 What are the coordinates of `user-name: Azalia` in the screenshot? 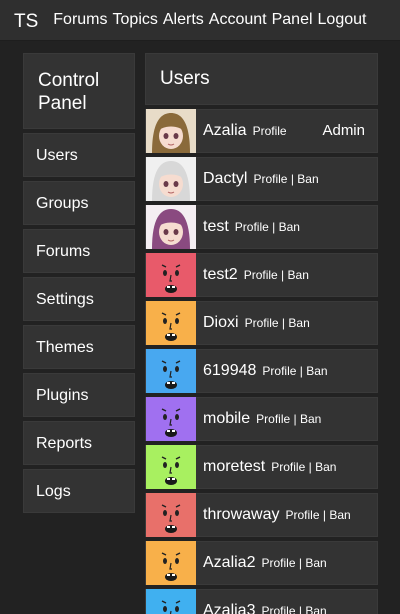 It's located at (225, 131).